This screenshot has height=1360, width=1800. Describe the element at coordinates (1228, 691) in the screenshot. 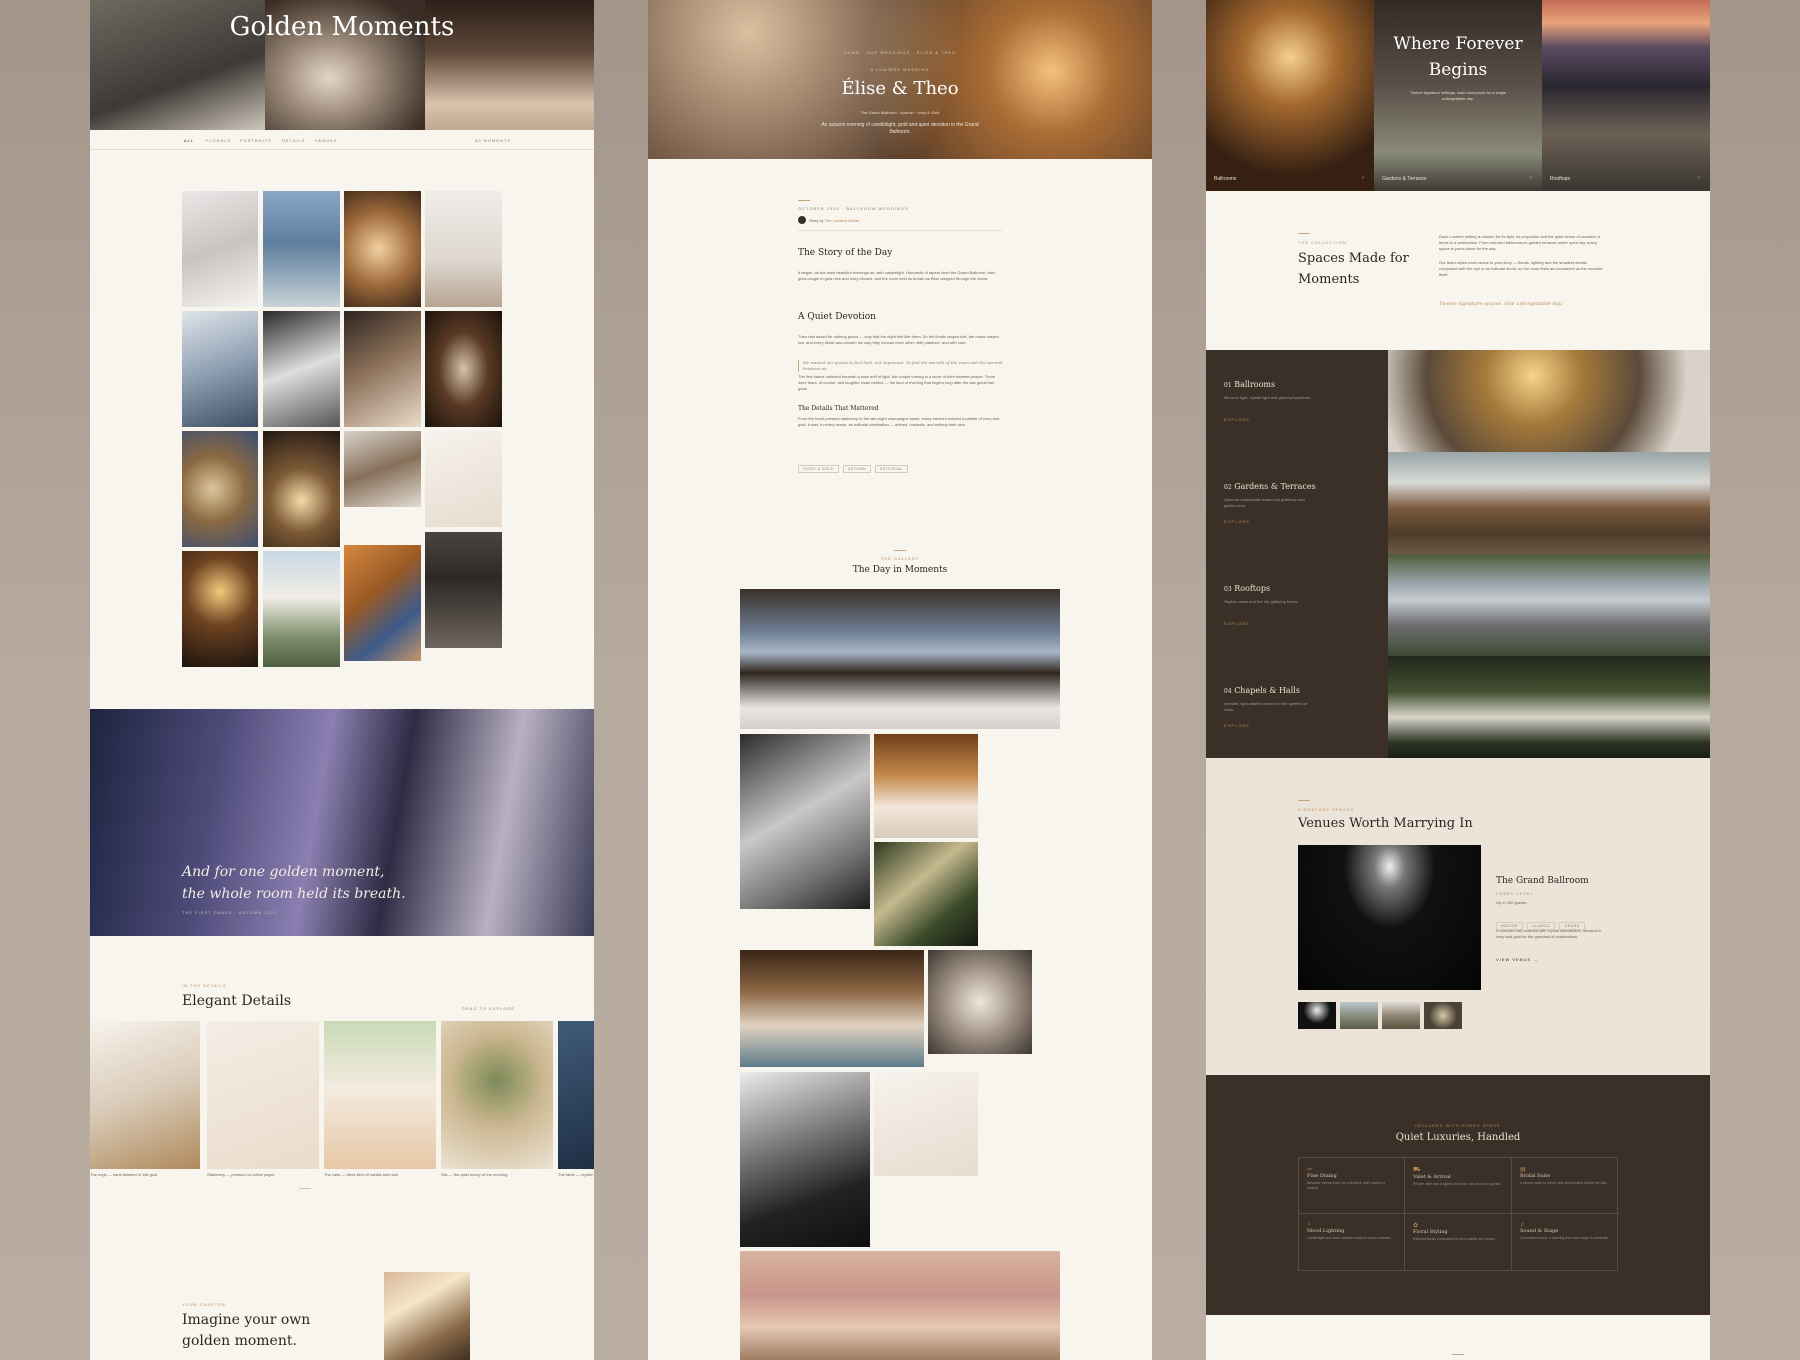

I see `venue-number: 04` at that location.